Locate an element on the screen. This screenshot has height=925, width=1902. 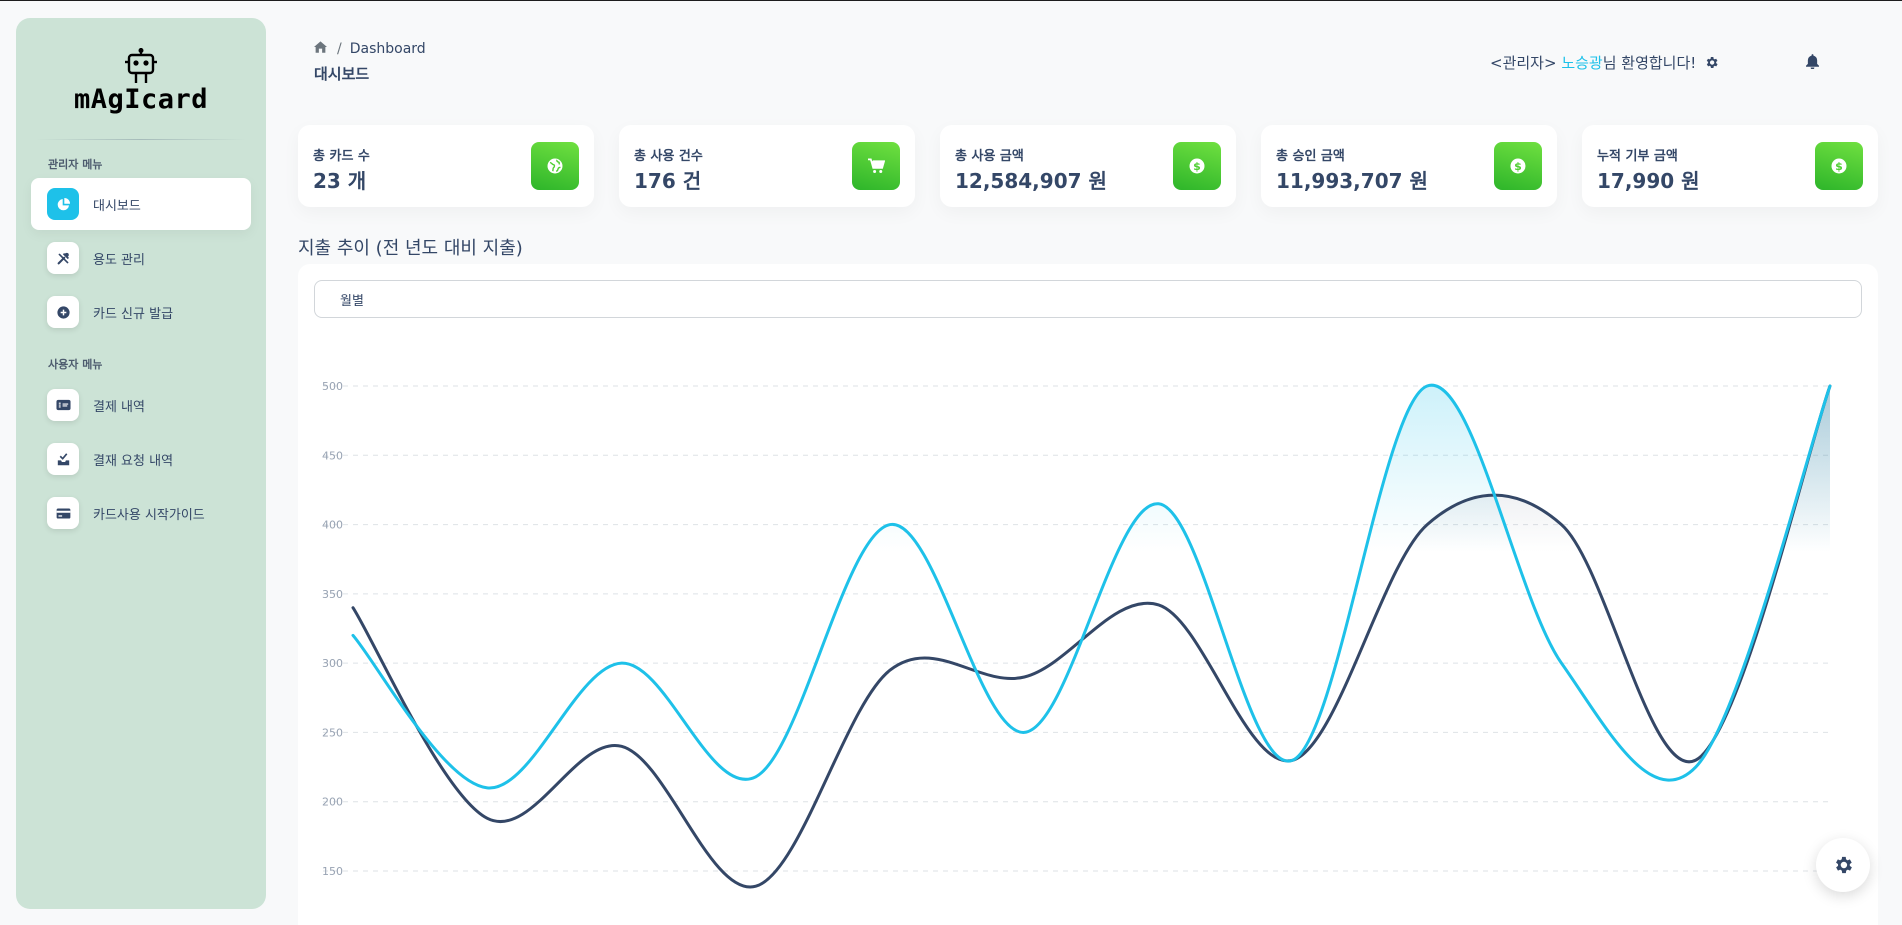
sidebar-item-usage-management: 용도 관리 is located at coordinates (141, 258).